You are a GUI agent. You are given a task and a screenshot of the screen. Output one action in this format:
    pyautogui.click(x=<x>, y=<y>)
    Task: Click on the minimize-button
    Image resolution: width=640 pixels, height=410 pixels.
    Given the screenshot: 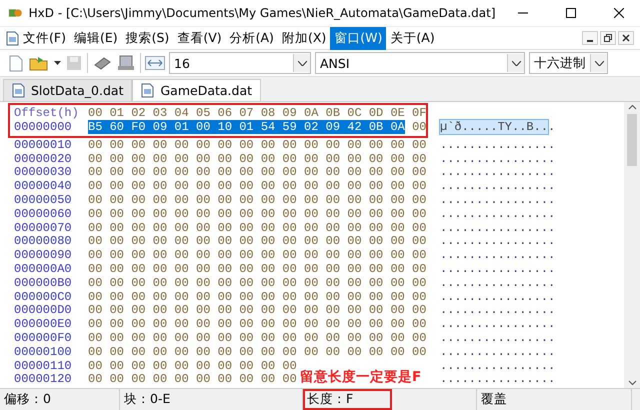 What is the action you would take?
    pyautogui.click(x=590, y=38)
    